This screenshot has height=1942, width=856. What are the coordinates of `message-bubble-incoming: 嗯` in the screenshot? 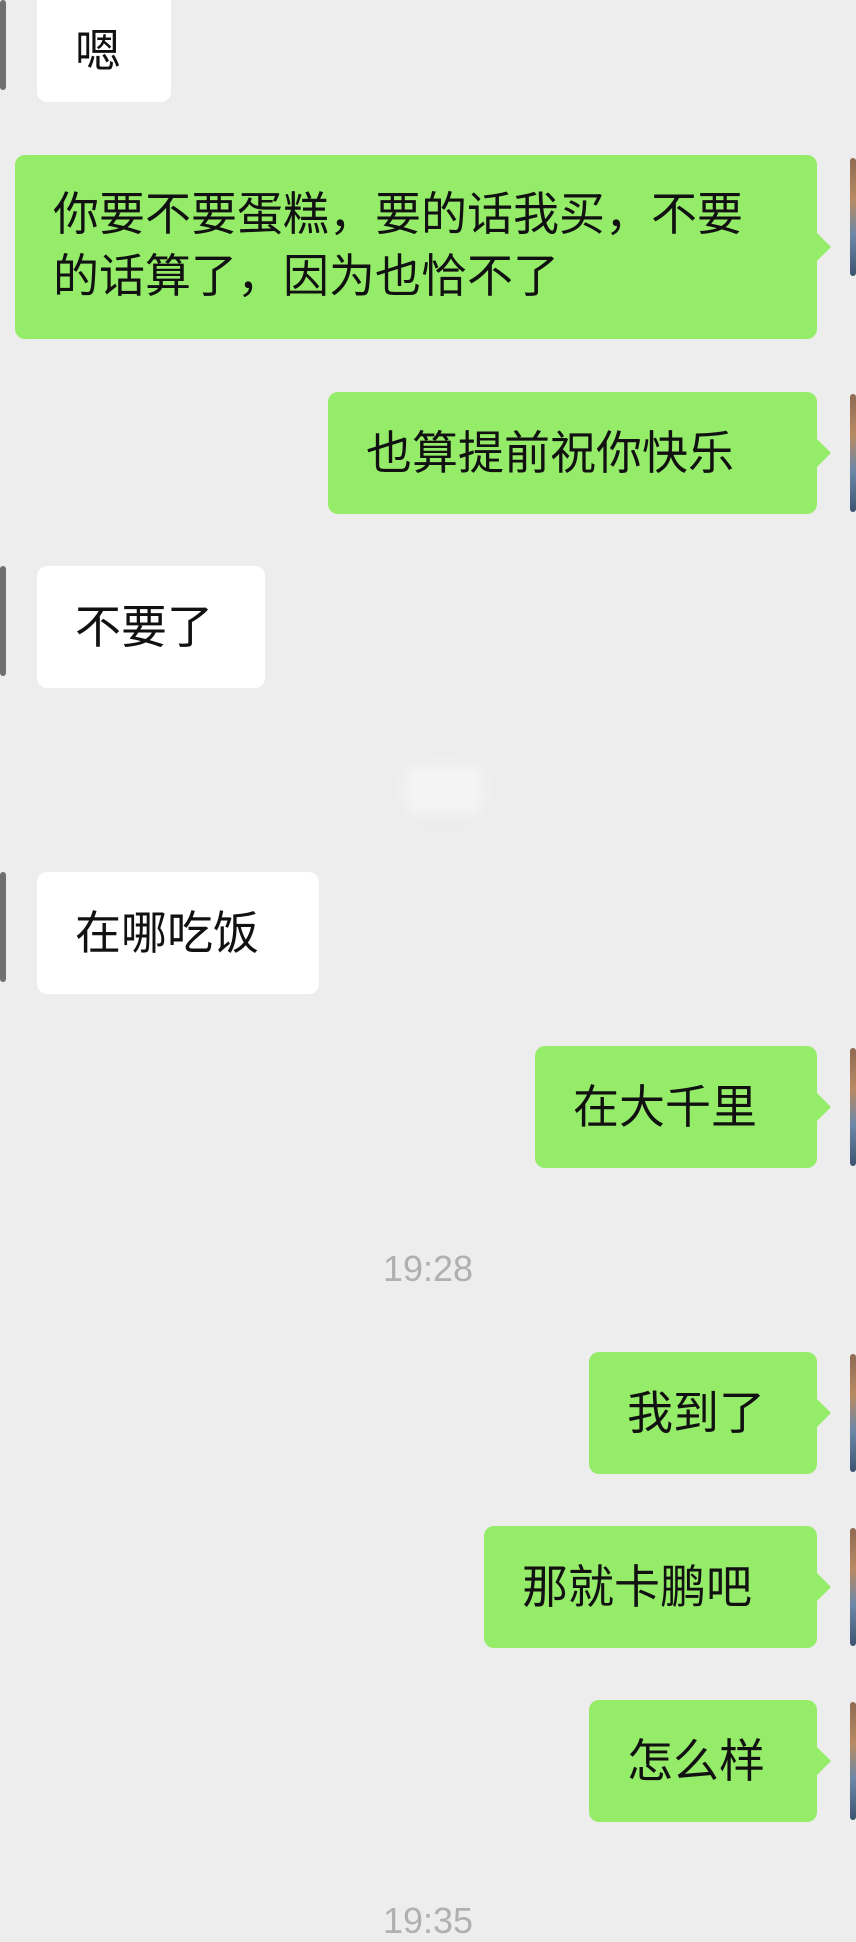 It's located at (104, 51).